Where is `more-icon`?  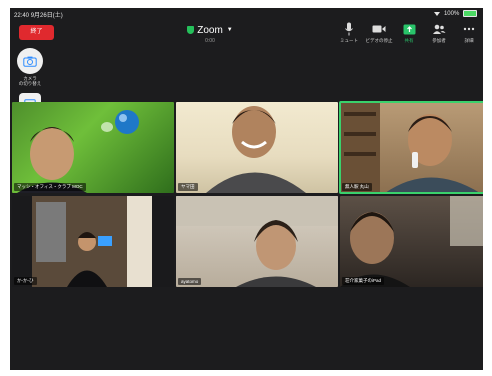 more-icon is located at coordinates (469, 29).